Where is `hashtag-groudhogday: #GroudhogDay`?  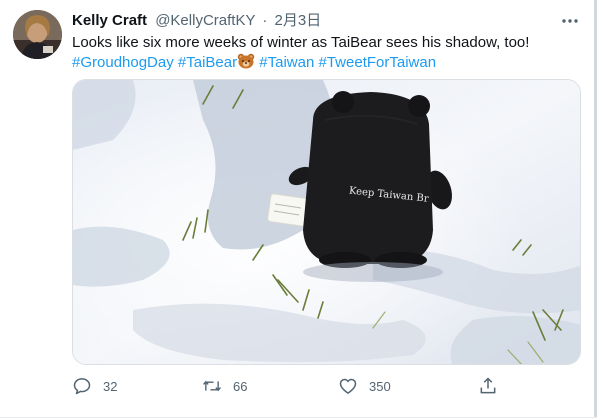
hashtag-groudhogday: #GroudhogDay is located at coordinates (123, 62).